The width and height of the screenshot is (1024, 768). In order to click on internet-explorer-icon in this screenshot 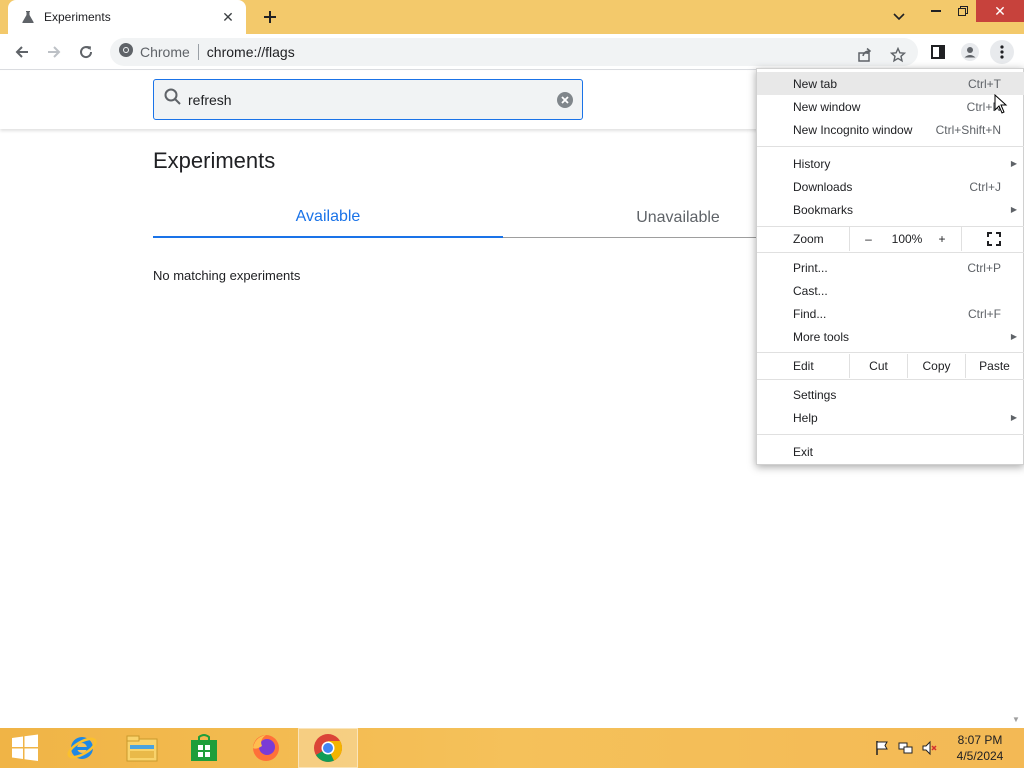, I will do `click(82, 748)`.